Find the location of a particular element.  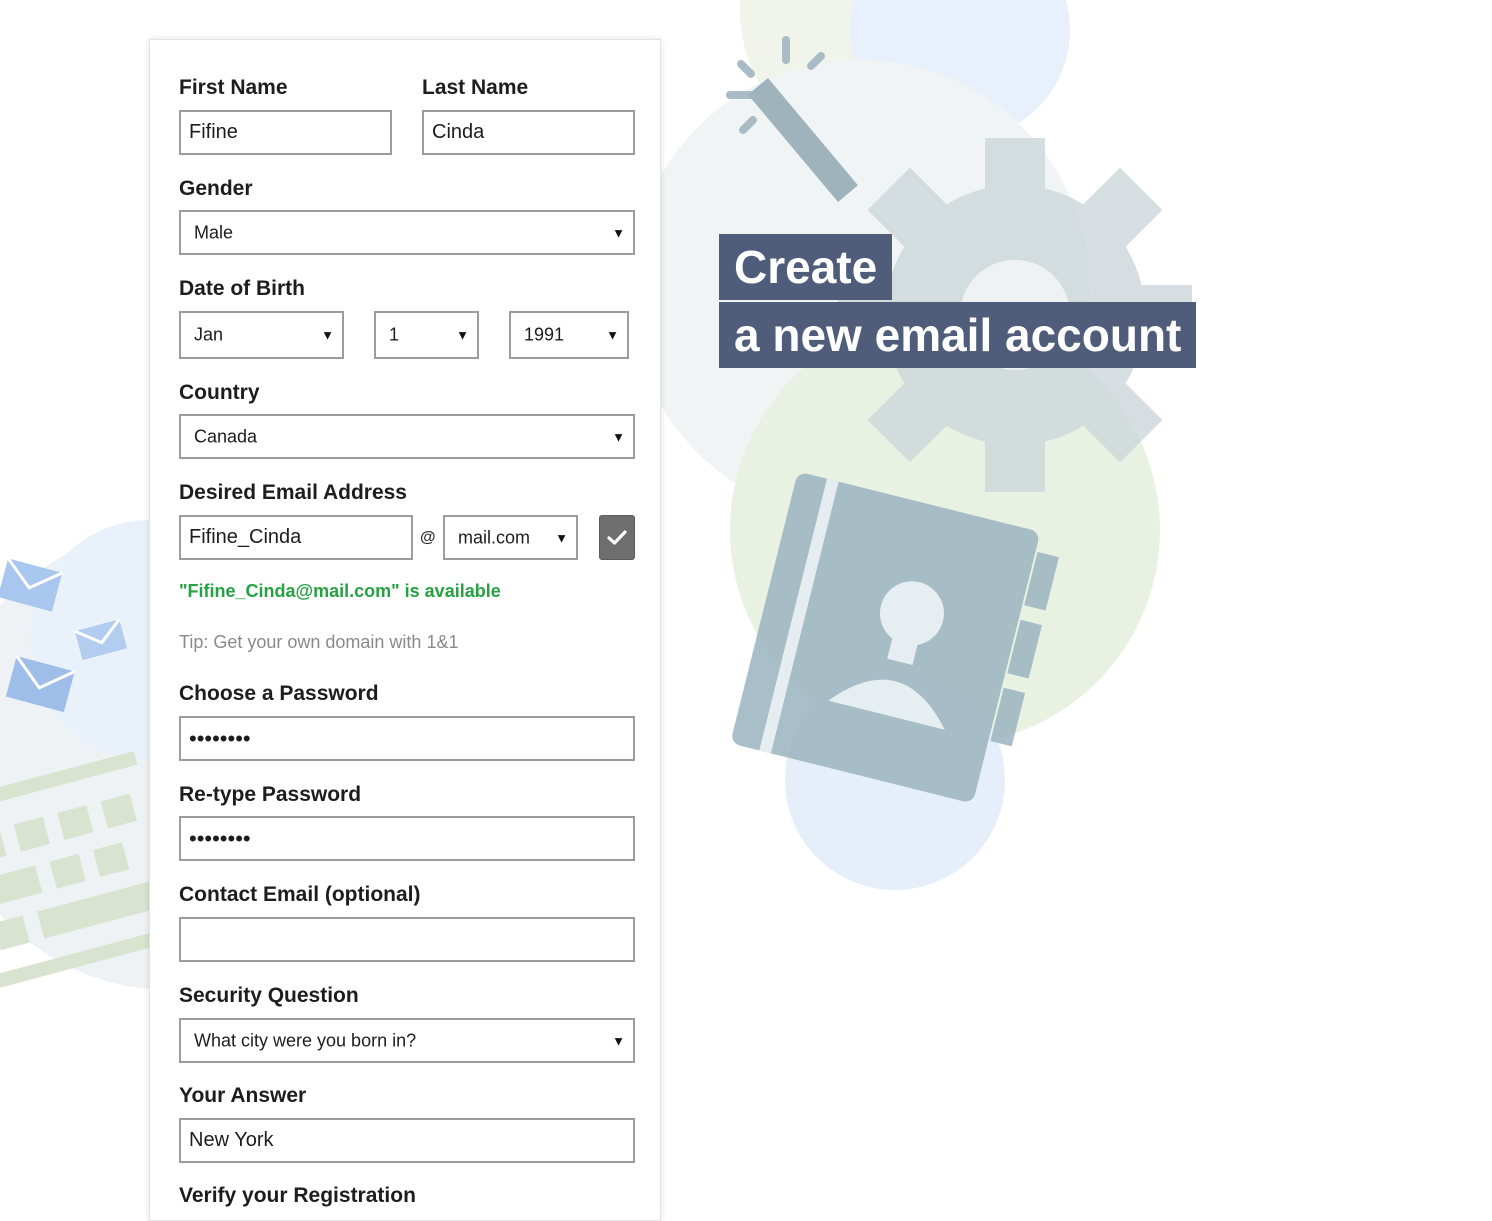

gender-select: Male ▼ is located at coordinates (407, 232).